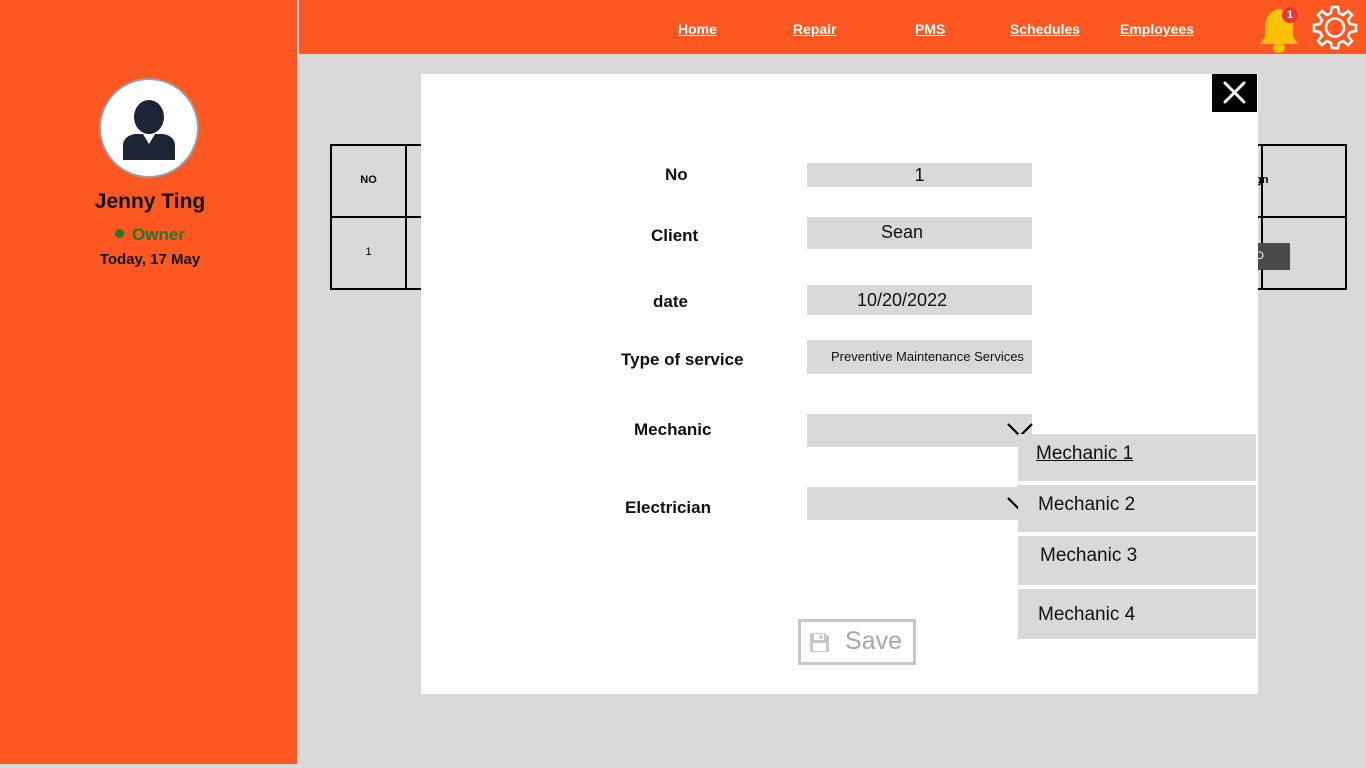  I want to click on nav-repair-link: Repair, so click(815, 29).